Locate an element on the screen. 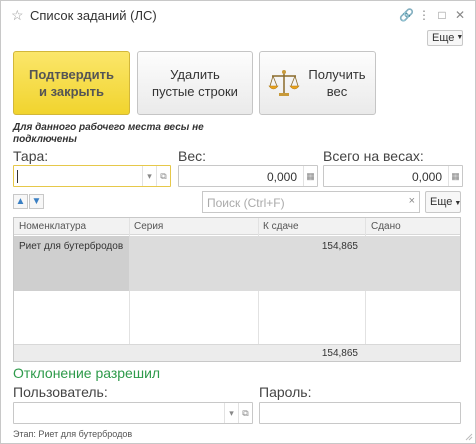 This screenshot has height=444, width=476. search-placeholder: Поиск (Ctrl+F) is located at coordinates (246, 203).